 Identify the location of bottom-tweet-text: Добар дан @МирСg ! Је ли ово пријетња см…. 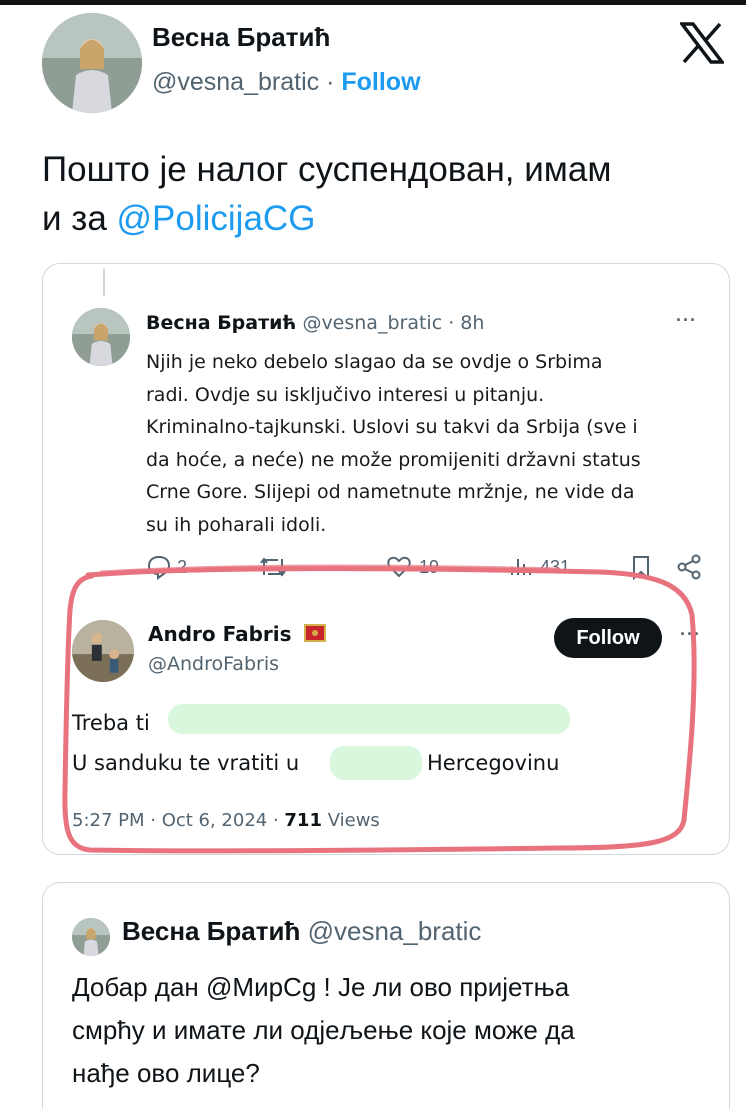
(323, 1030).